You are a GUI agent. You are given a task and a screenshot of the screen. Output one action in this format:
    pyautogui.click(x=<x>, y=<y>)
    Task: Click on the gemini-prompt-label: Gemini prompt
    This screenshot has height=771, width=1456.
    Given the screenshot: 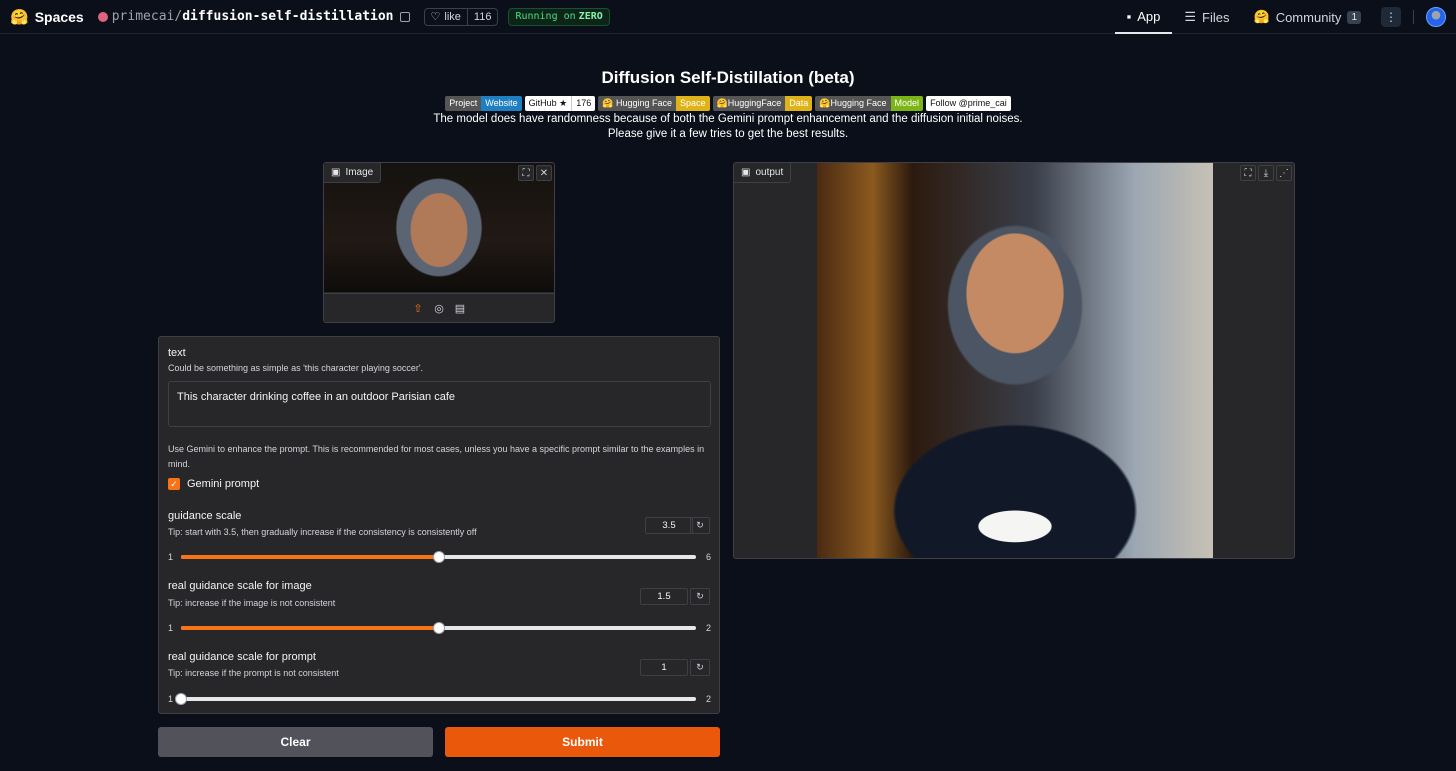 What is the action you would take?
    pyautogui.click(x=223, y=484)
    